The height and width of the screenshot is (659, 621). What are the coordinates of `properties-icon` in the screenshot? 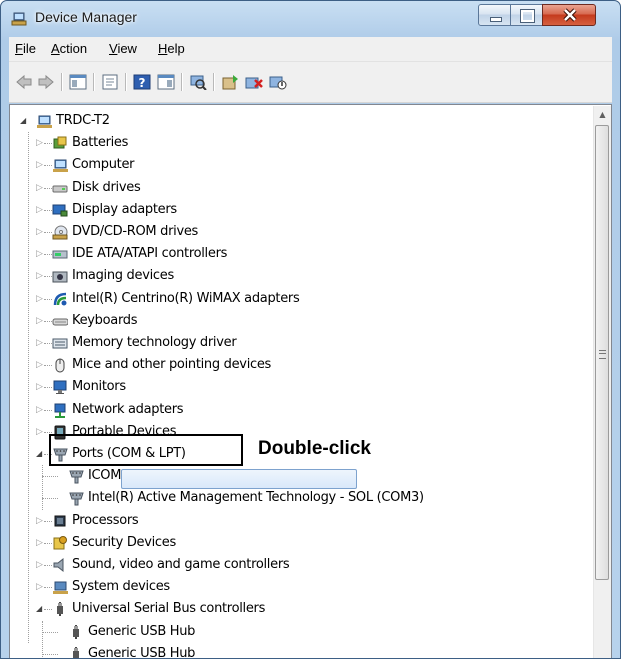 It's located at (110, 82).